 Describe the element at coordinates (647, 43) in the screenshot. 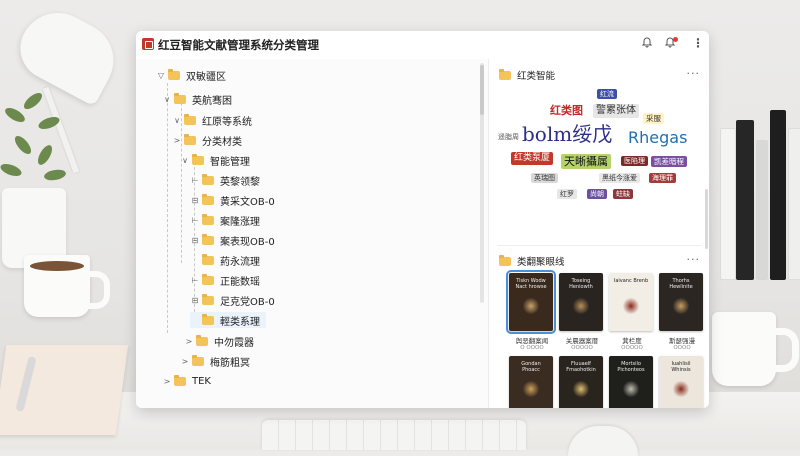

I see `bell-icon` at that location.